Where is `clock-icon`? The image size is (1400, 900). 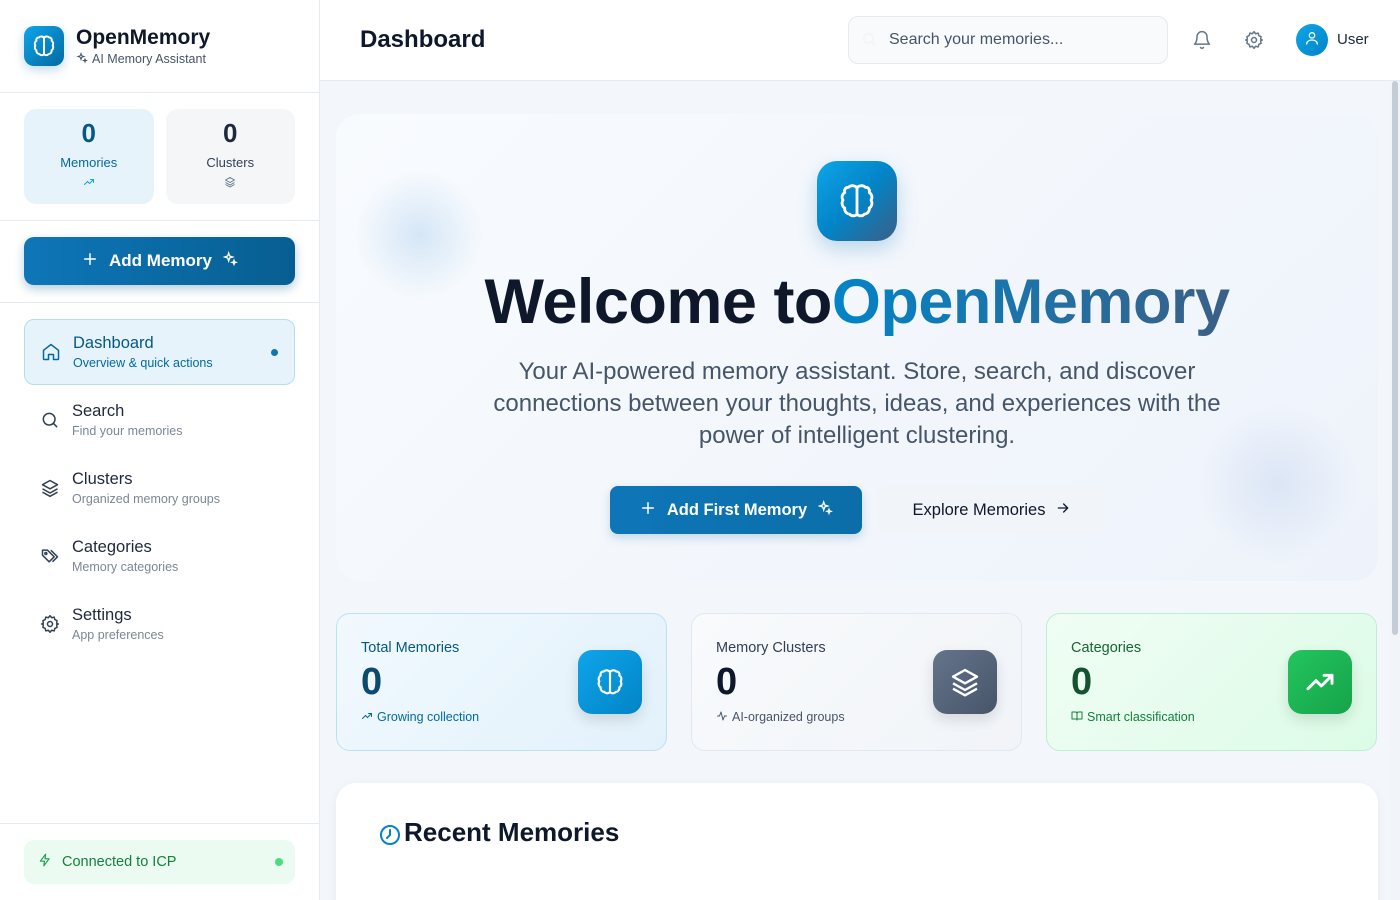 clock-icon is located at coordinates (390, 837).